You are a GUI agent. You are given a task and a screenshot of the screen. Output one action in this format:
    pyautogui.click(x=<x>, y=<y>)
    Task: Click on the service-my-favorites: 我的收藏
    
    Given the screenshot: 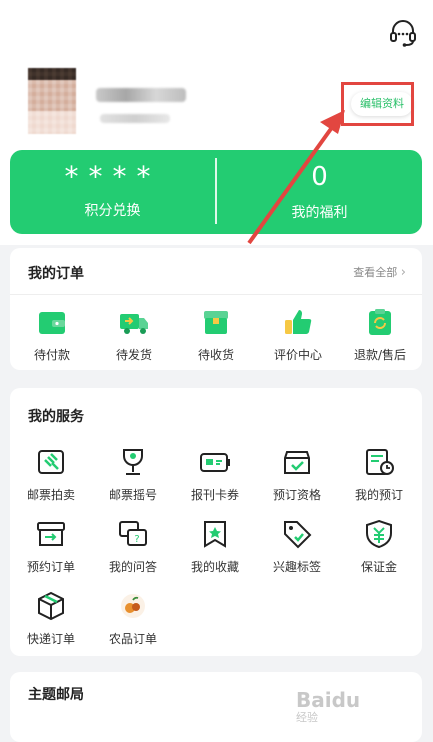 What is the action you would take?
    pyautogui.click(x=215, y=546)
    